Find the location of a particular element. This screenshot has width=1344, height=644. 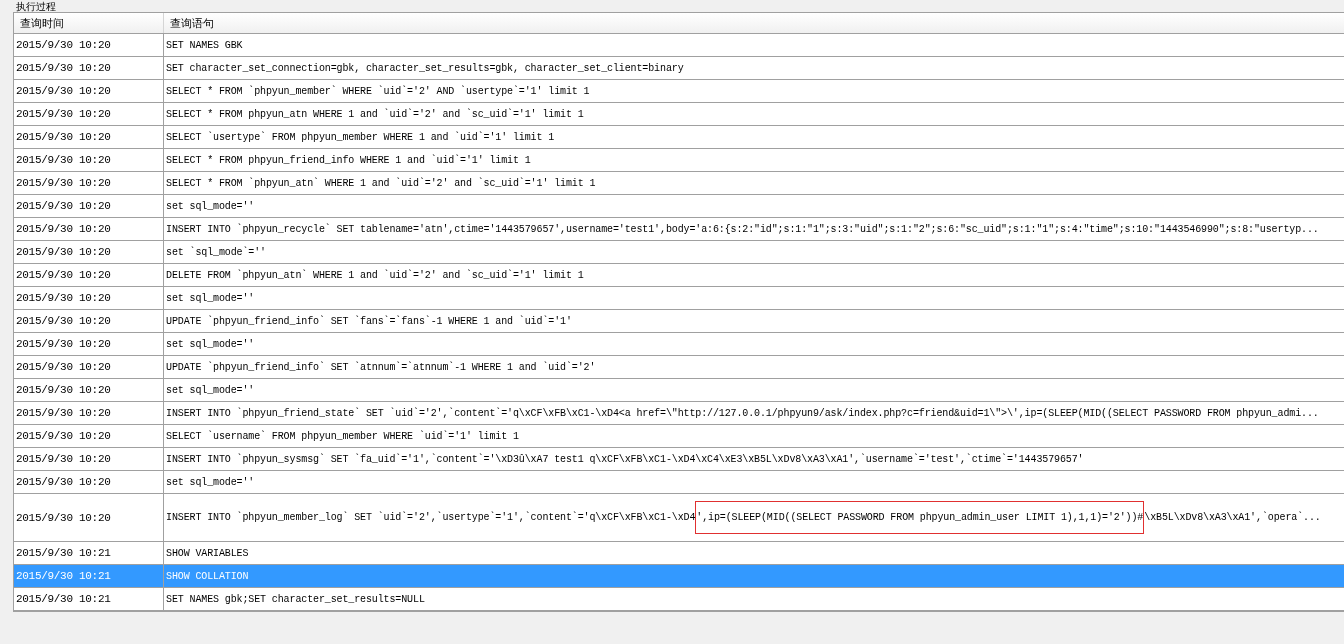

log-row: 2015/9/30 10:20 SELECT * FROM phpyun_atn WHERE 1 and `uid`='2' and `sc_uid`='1' limit 1 is located at coordinates (679, 114).